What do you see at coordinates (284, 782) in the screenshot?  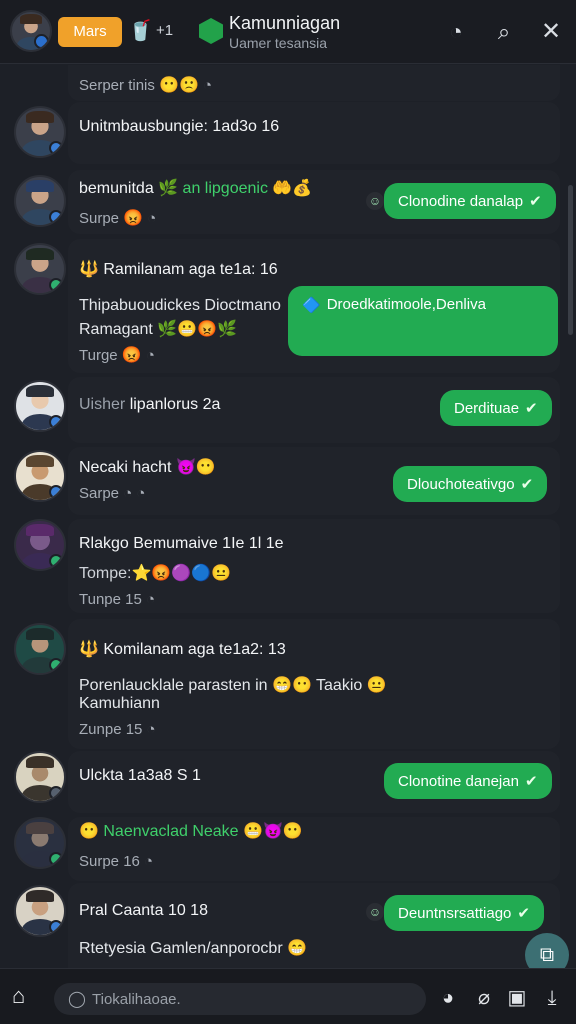 I see `message-row: Ulckta 1a3a8 S 1 Clonotine danejan ✔` at bounding box center [284, 782].